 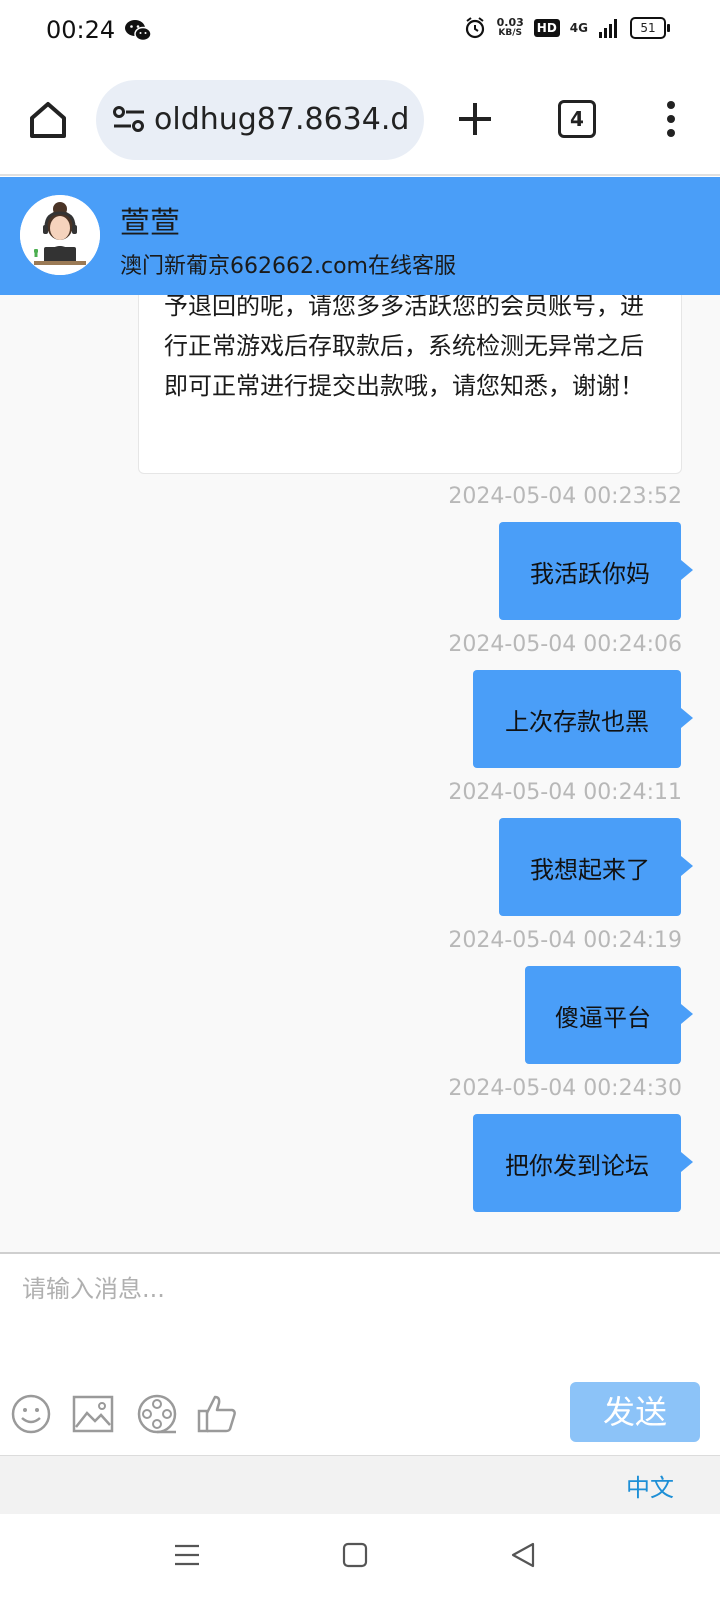 What do you see at coordinates (129, 119) in the screenshot?
I see `site-settings-icon` at bounding box center [129, 119].